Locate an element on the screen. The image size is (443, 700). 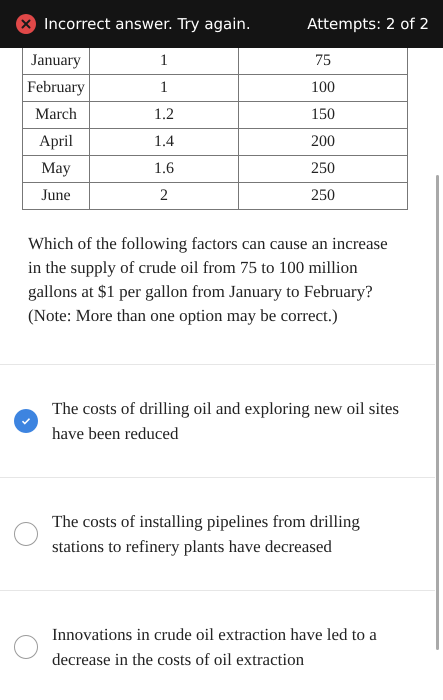
scrollbar is located at coordinates (437, 412).